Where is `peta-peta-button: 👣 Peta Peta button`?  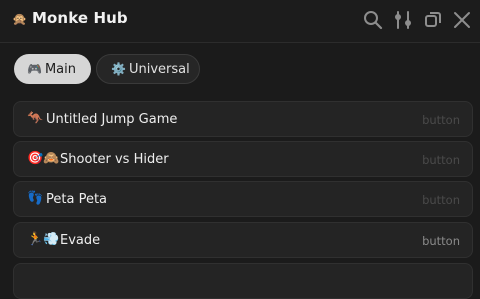
peta-peta-button: 👣 Peta Peta button is located at coordinates (243, 199).